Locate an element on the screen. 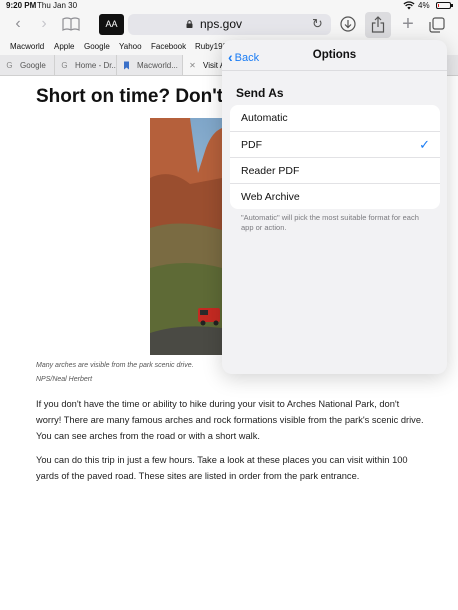 The width and height of the screenshot is (458, 610). tab-google: G Google is located at coordinates (27, 65).